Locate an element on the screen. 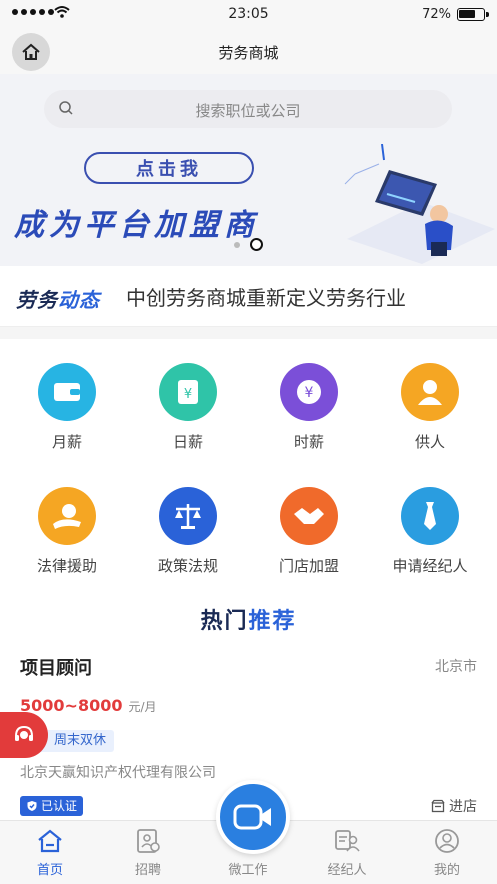 The image size is (497, 884). category-label: 日薪 is located at coordinates (187, 442).